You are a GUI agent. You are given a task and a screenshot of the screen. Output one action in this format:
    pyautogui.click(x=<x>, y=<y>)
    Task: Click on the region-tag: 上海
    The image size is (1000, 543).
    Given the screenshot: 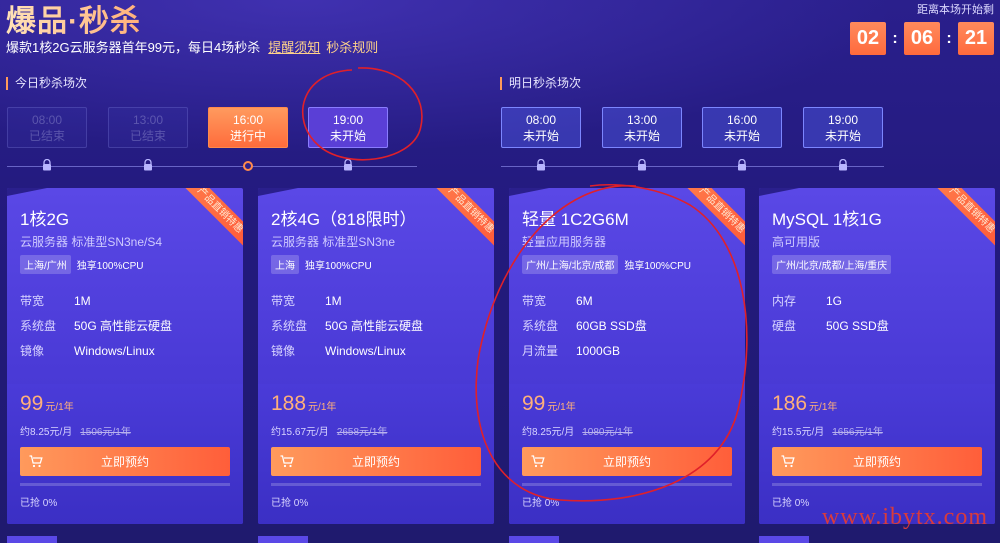 What is the action you would take?
    pyautogui.click(x=285, y=264)
    